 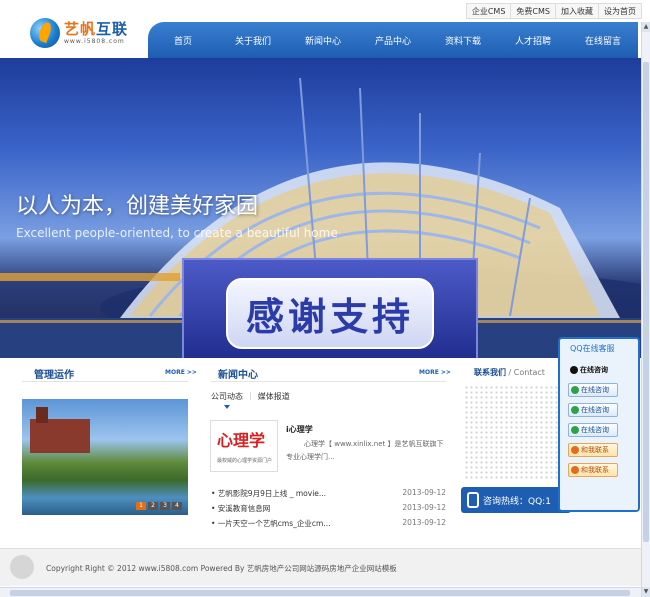 What do you see at coordinates (646, 27) in the screenshot?
I see `scroll-up-icon: ▲` at bounding box center [646, 27].